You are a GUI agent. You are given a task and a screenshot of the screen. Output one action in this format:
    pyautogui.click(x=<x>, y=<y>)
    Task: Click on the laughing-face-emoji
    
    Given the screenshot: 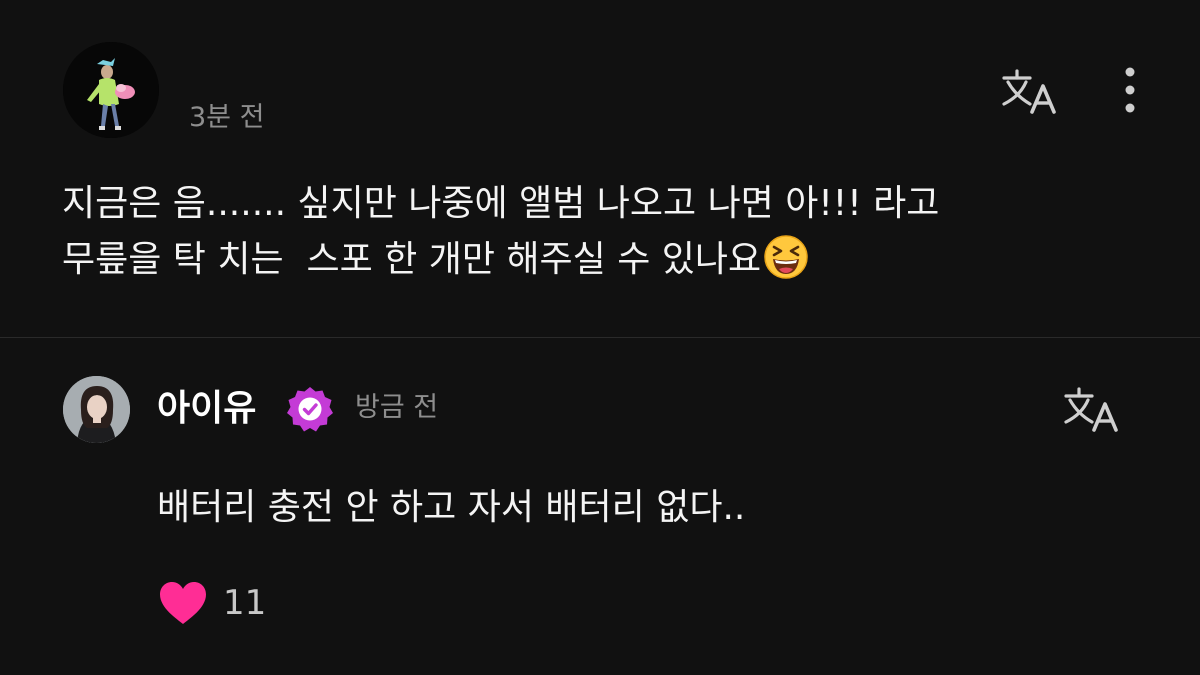 What is the action you would take?
    pyautogui.click(x=786, y=257)
    